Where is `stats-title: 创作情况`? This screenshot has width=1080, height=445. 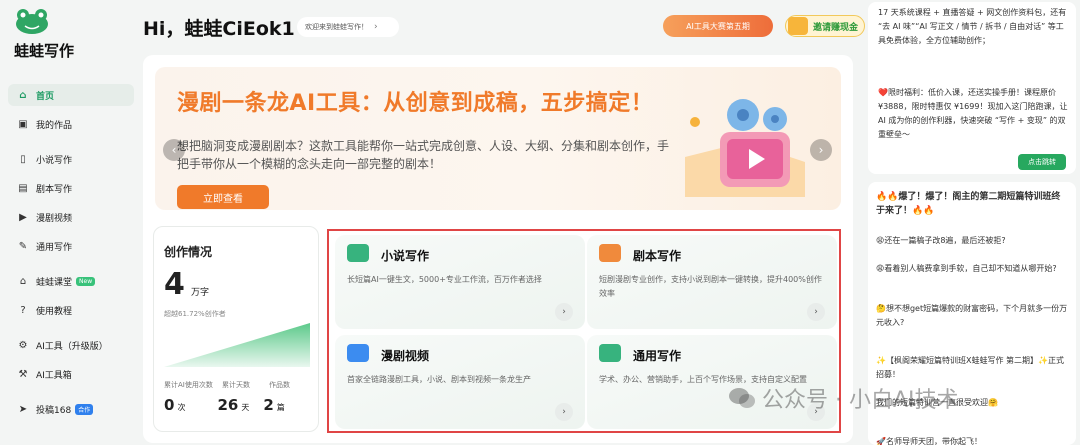
stats-title: 创作情况 is located at coordinates (188, 252).